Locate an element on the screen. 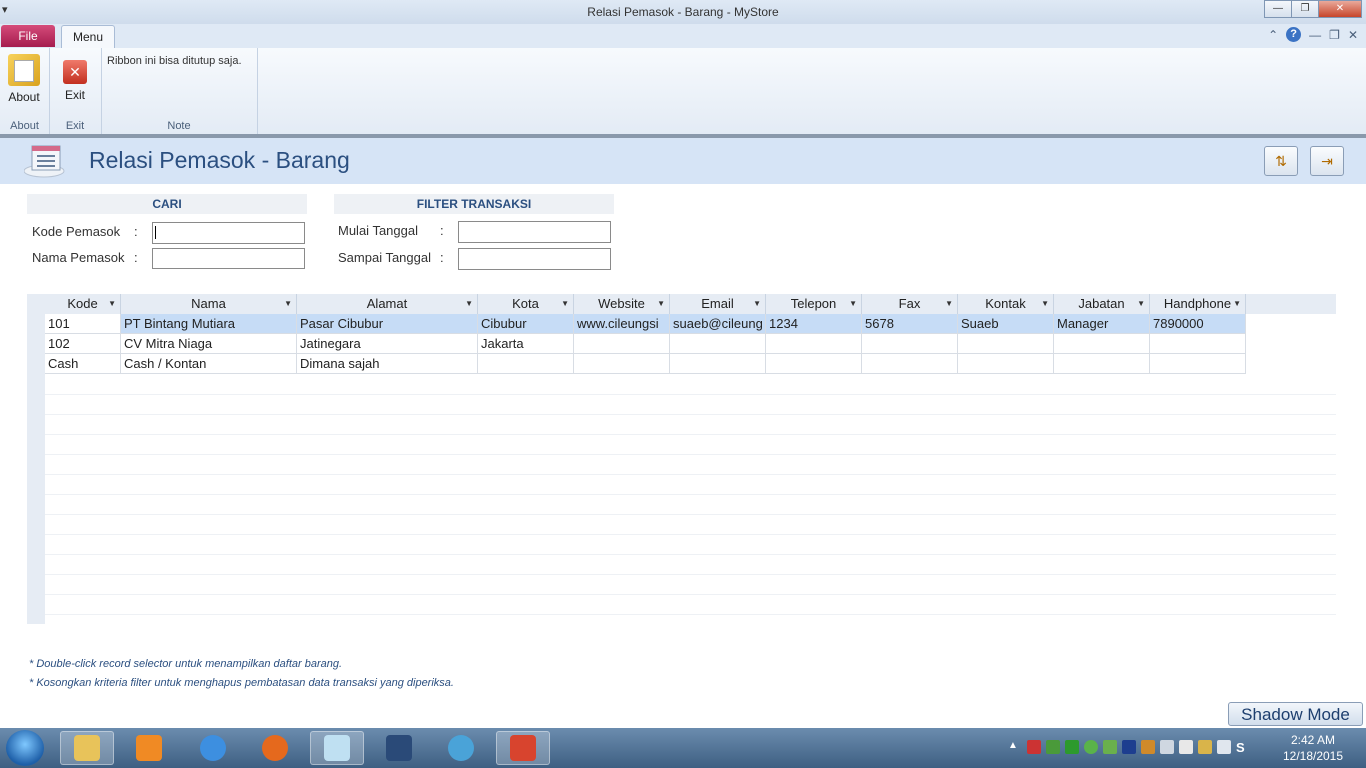  tray-check-icon is located at coordinates (1072, 747).